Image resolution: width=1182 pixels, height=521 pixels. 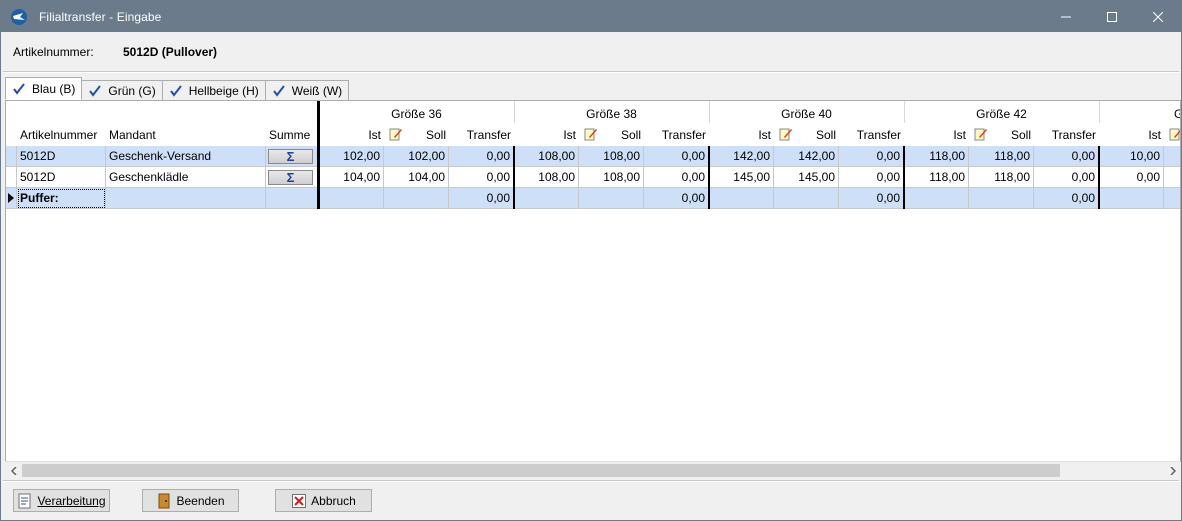 I want to click on cell-soll: 145,00, so click(x=806, y=177).